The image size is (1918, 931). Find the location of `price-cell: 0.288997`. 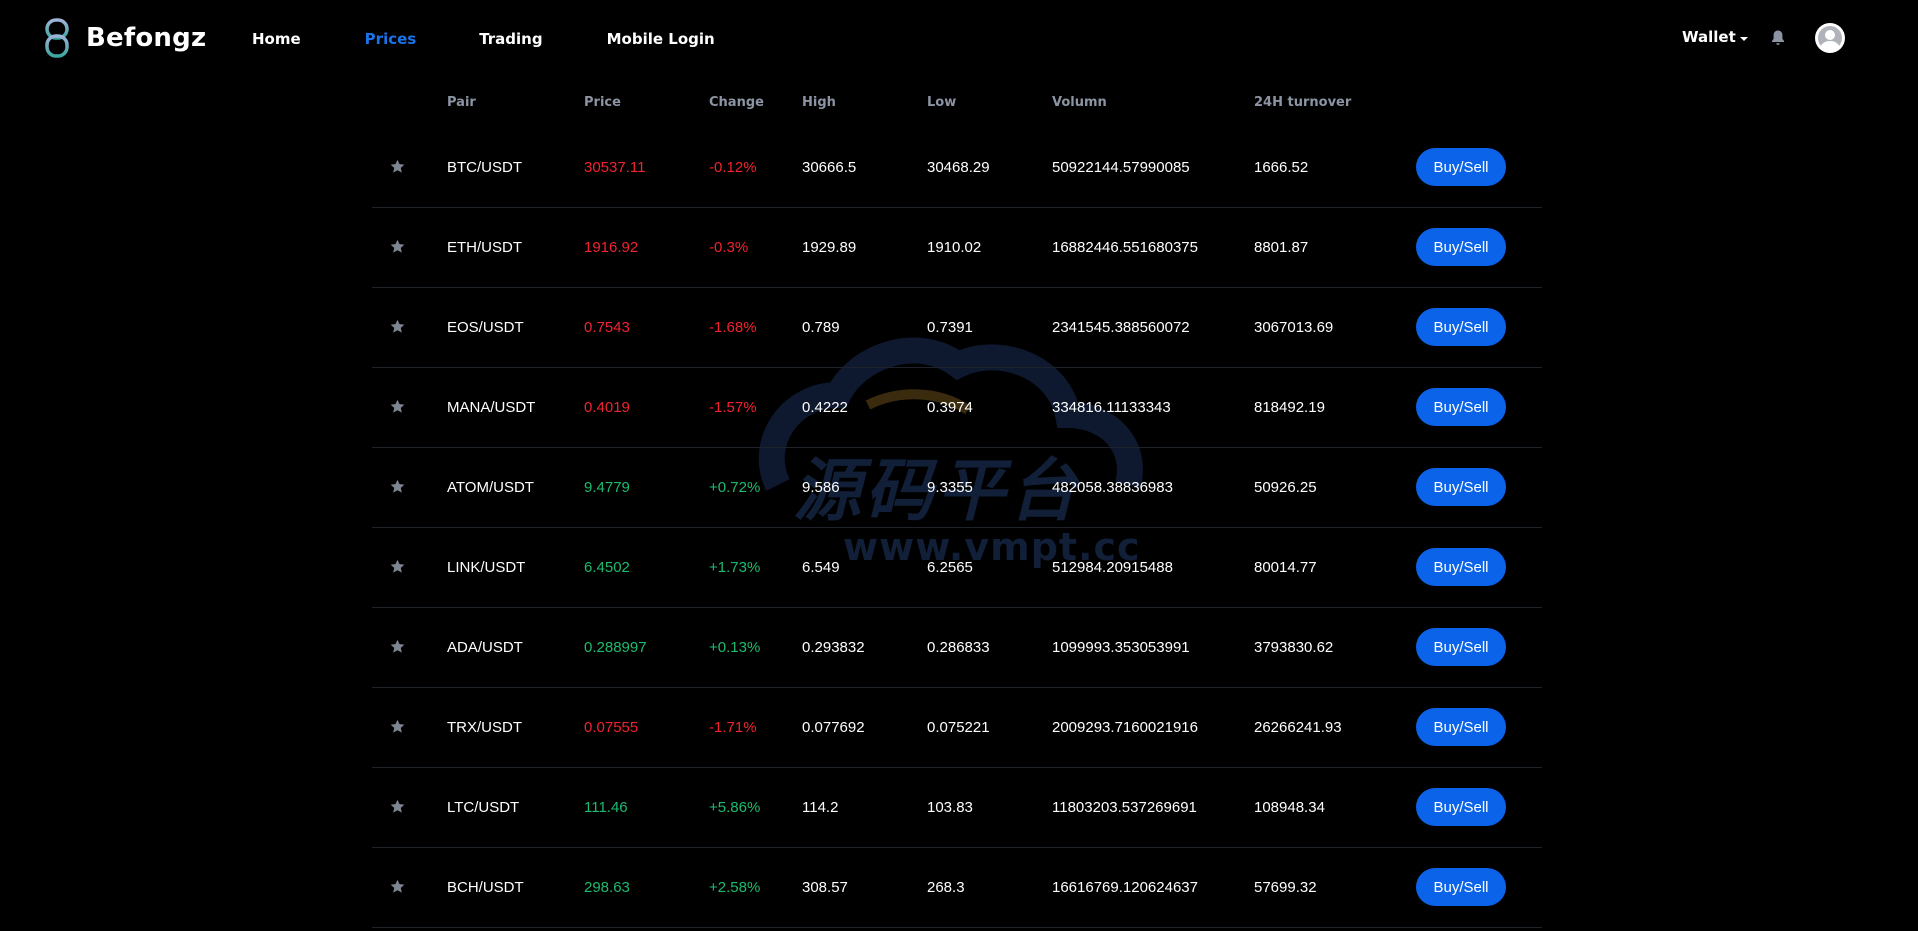

price-cell: 0.288997 is located at coordinates (615, 647).